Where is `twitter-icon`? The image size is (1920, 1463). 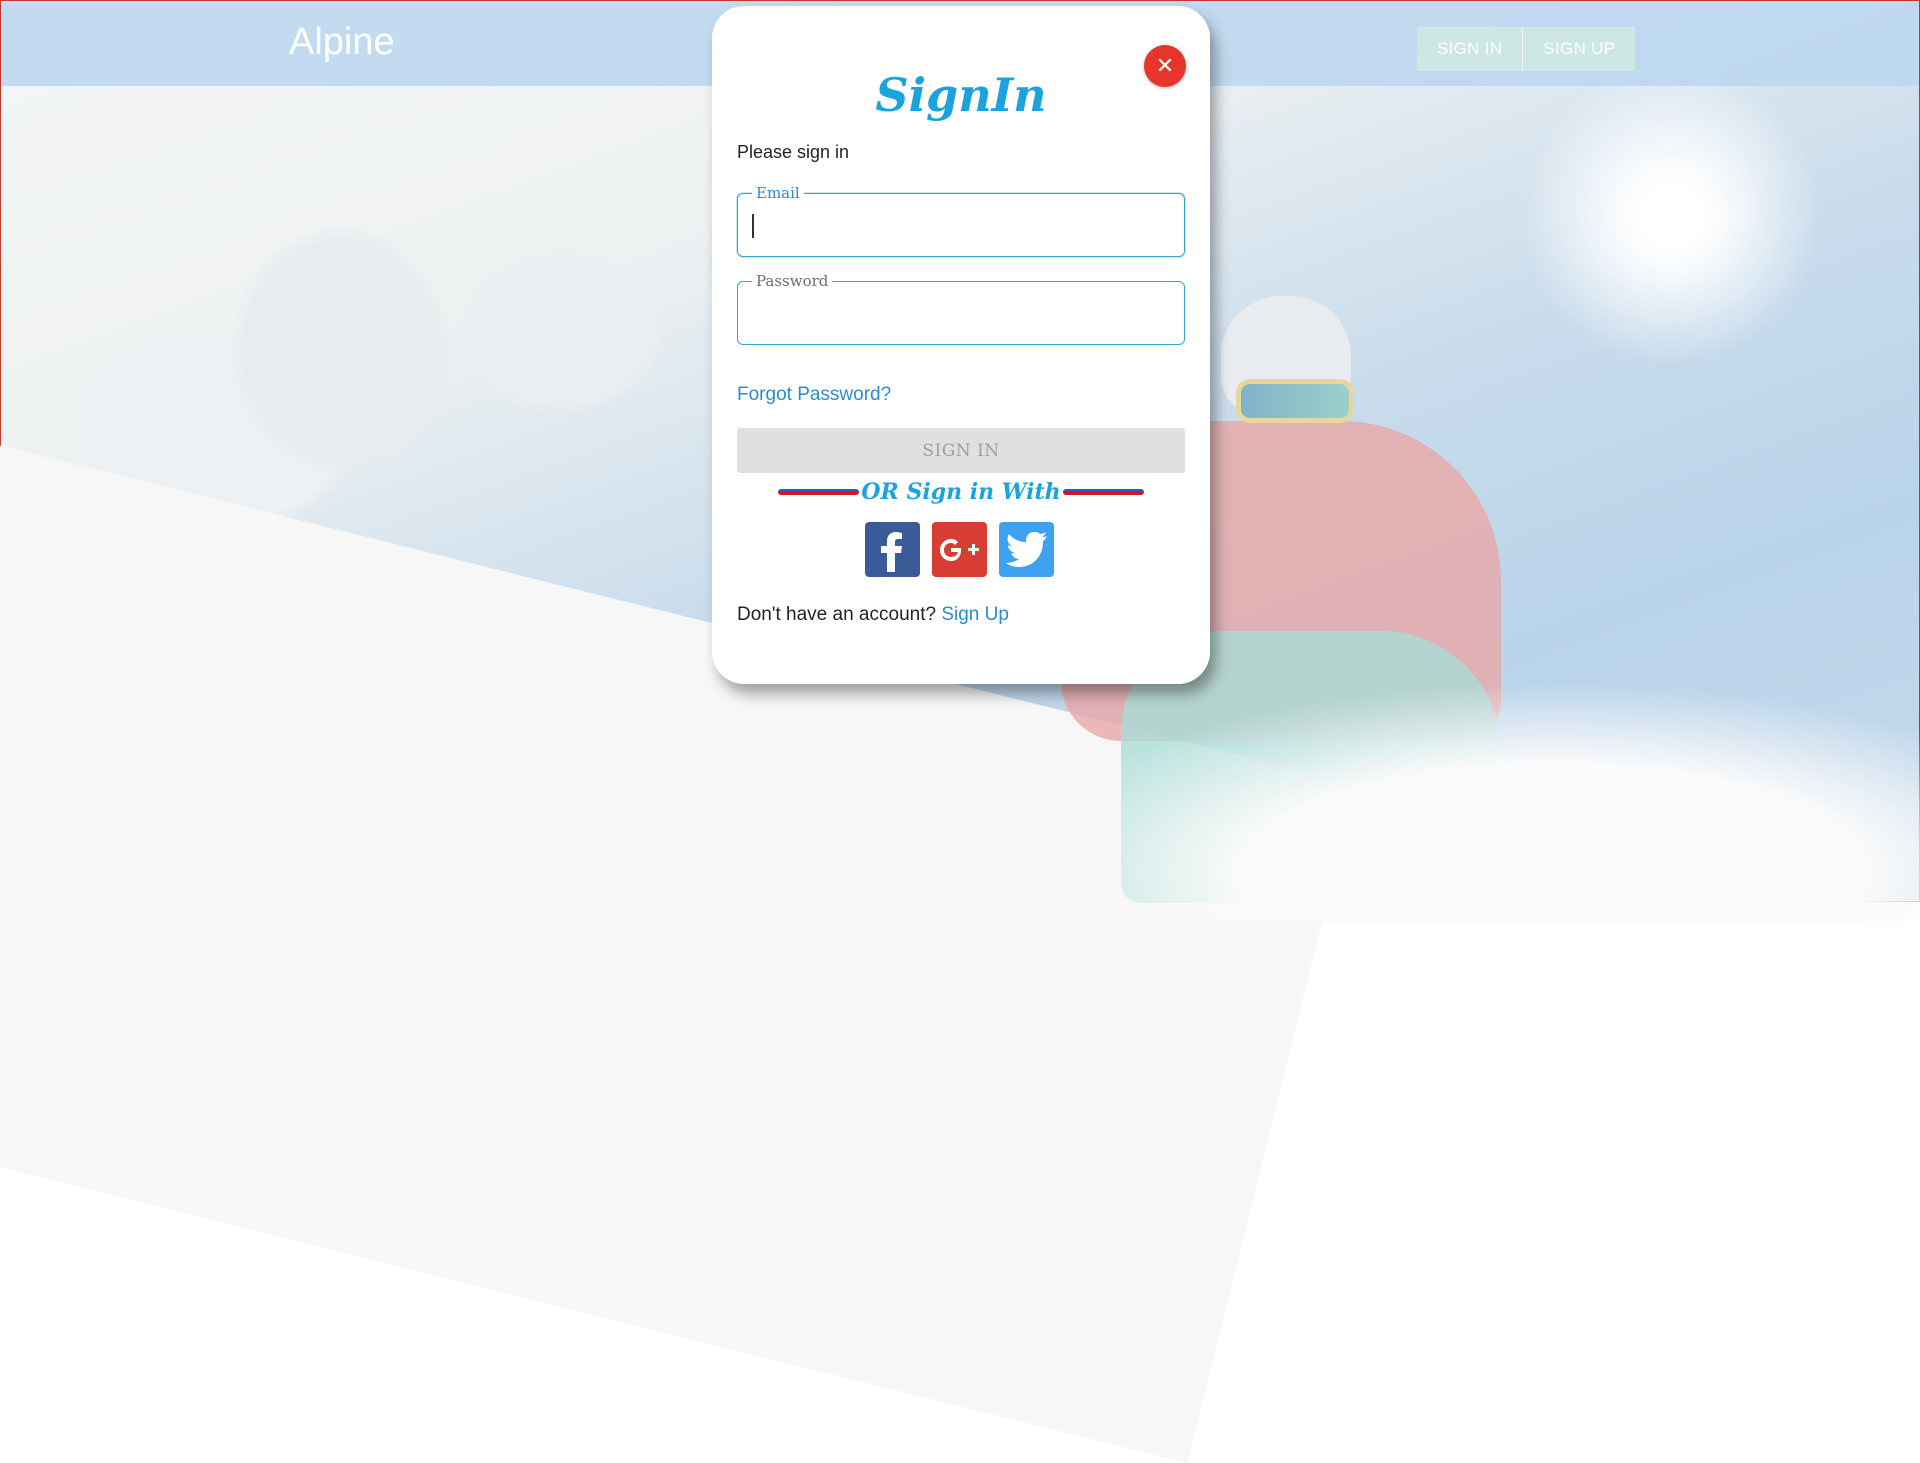
twitter-icon is located at coordinates (1026, 549).